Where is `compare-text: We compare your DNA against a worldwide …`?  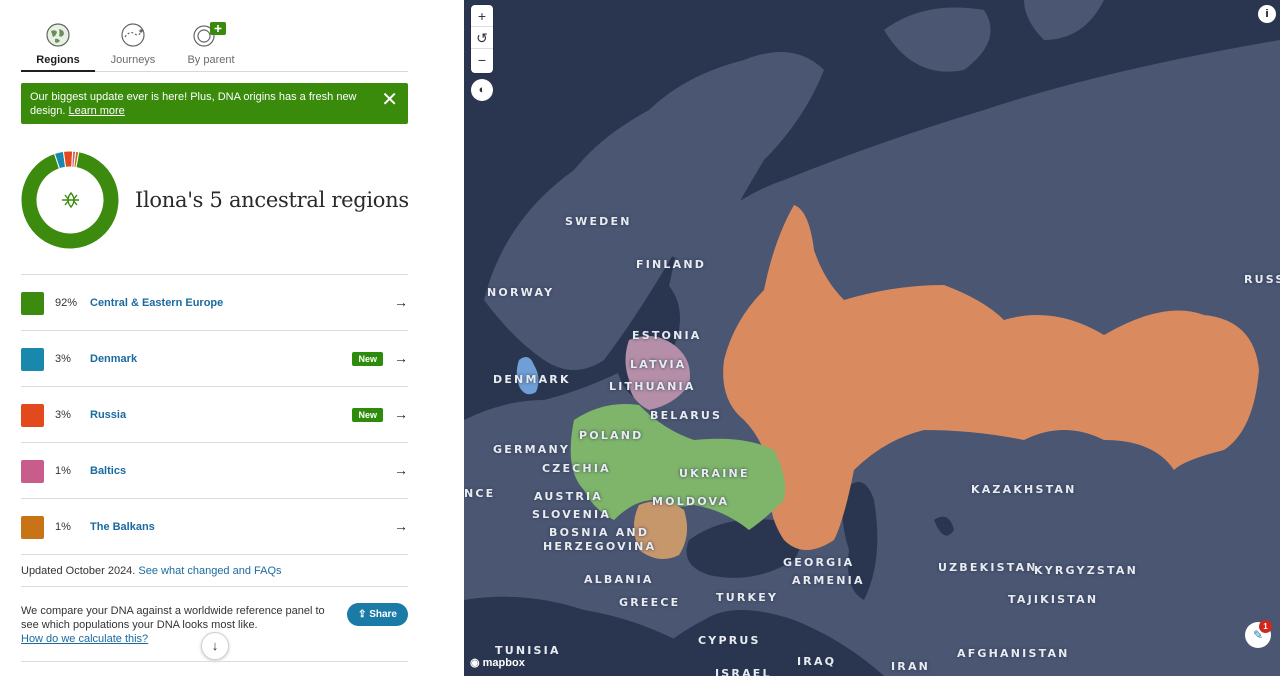 compare-text: We compare your DNA against a worldwide … is located at coordinates (173, 618).